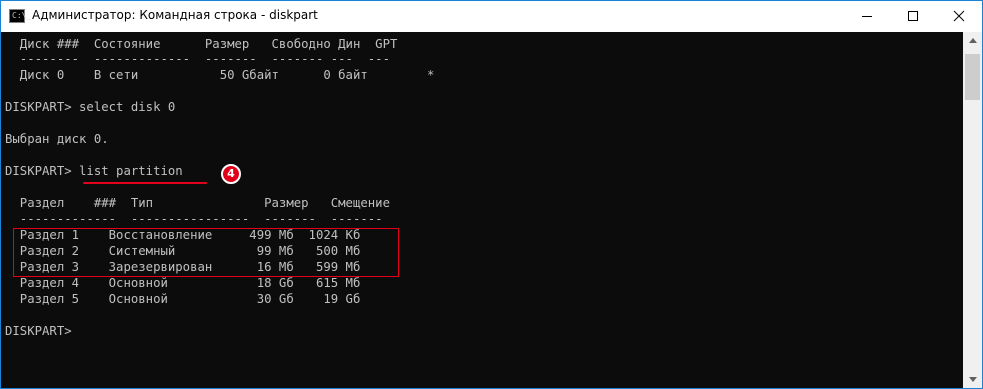 The width and height of the screenshot is (983, 389). I want to click on scroll-down-button, so click(972, 379).